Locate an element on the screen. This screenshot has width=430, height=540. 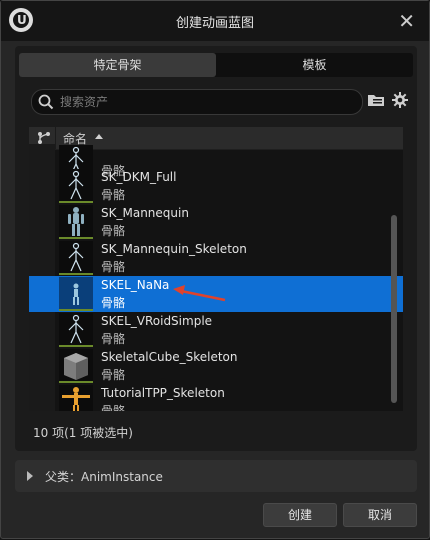
asset-row: TutorialTPP_Skeleton 骨骼 is located at coordinates (216, 397).